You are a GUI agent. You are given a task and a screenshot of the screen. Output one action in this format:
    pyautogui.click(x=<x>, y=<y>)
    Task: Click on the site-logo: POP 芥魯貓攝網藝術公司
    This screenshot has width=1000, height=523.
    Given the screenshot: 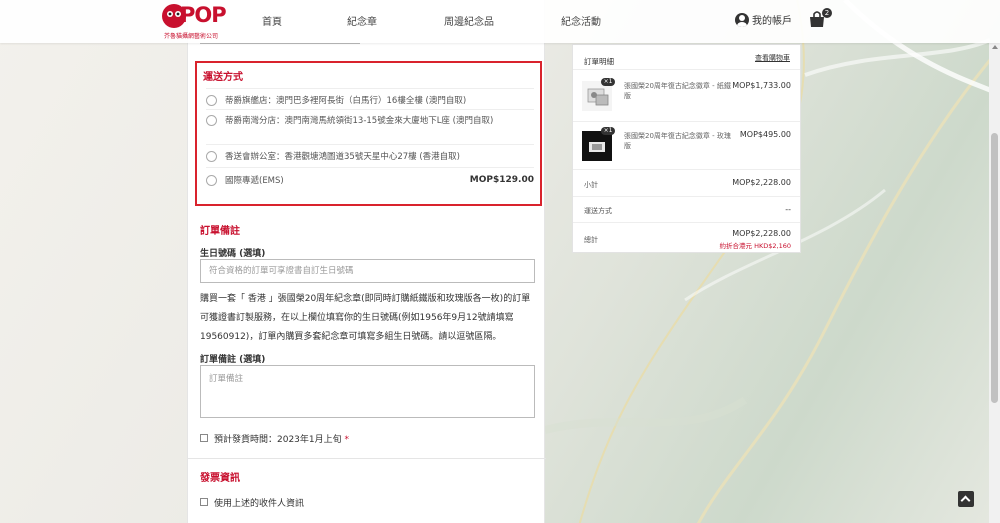 What is the action you would take?
    pyautogui.click(x=196, y=21)
    